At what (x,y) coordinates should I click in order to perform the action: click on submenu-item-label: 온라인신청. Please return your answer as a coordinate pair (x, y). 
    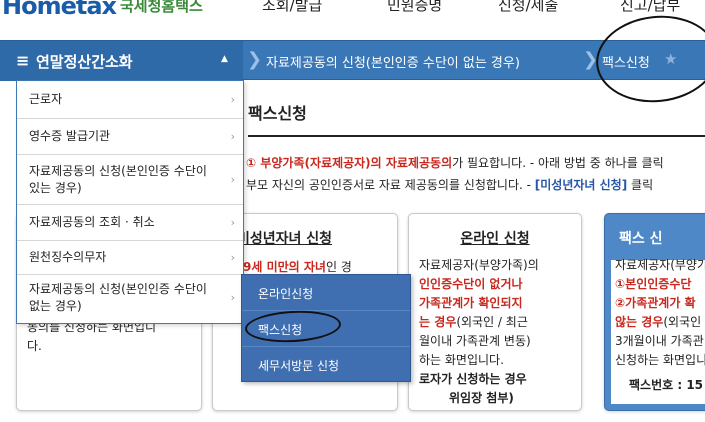
    Looking at the image, I should click on (286, 294).